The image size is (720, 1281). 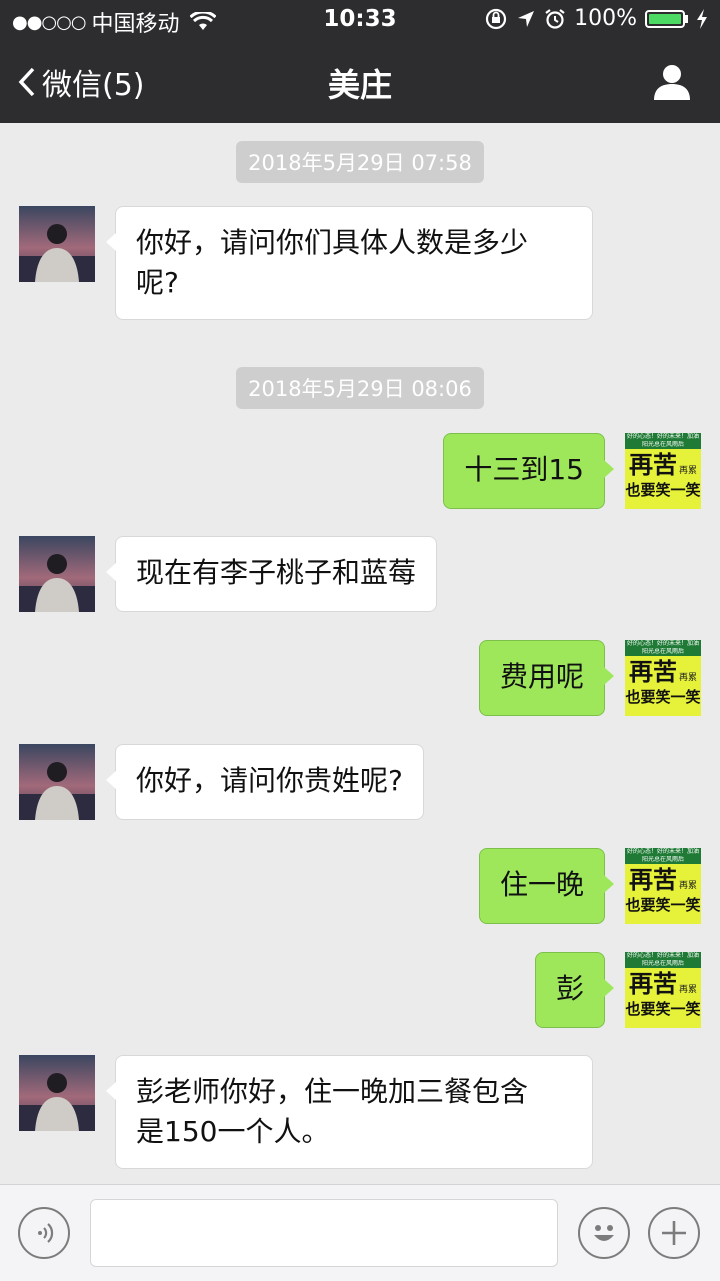 I want to click on message-text: 你好，请问你贵姓呢?, so click(x=269, y=780).